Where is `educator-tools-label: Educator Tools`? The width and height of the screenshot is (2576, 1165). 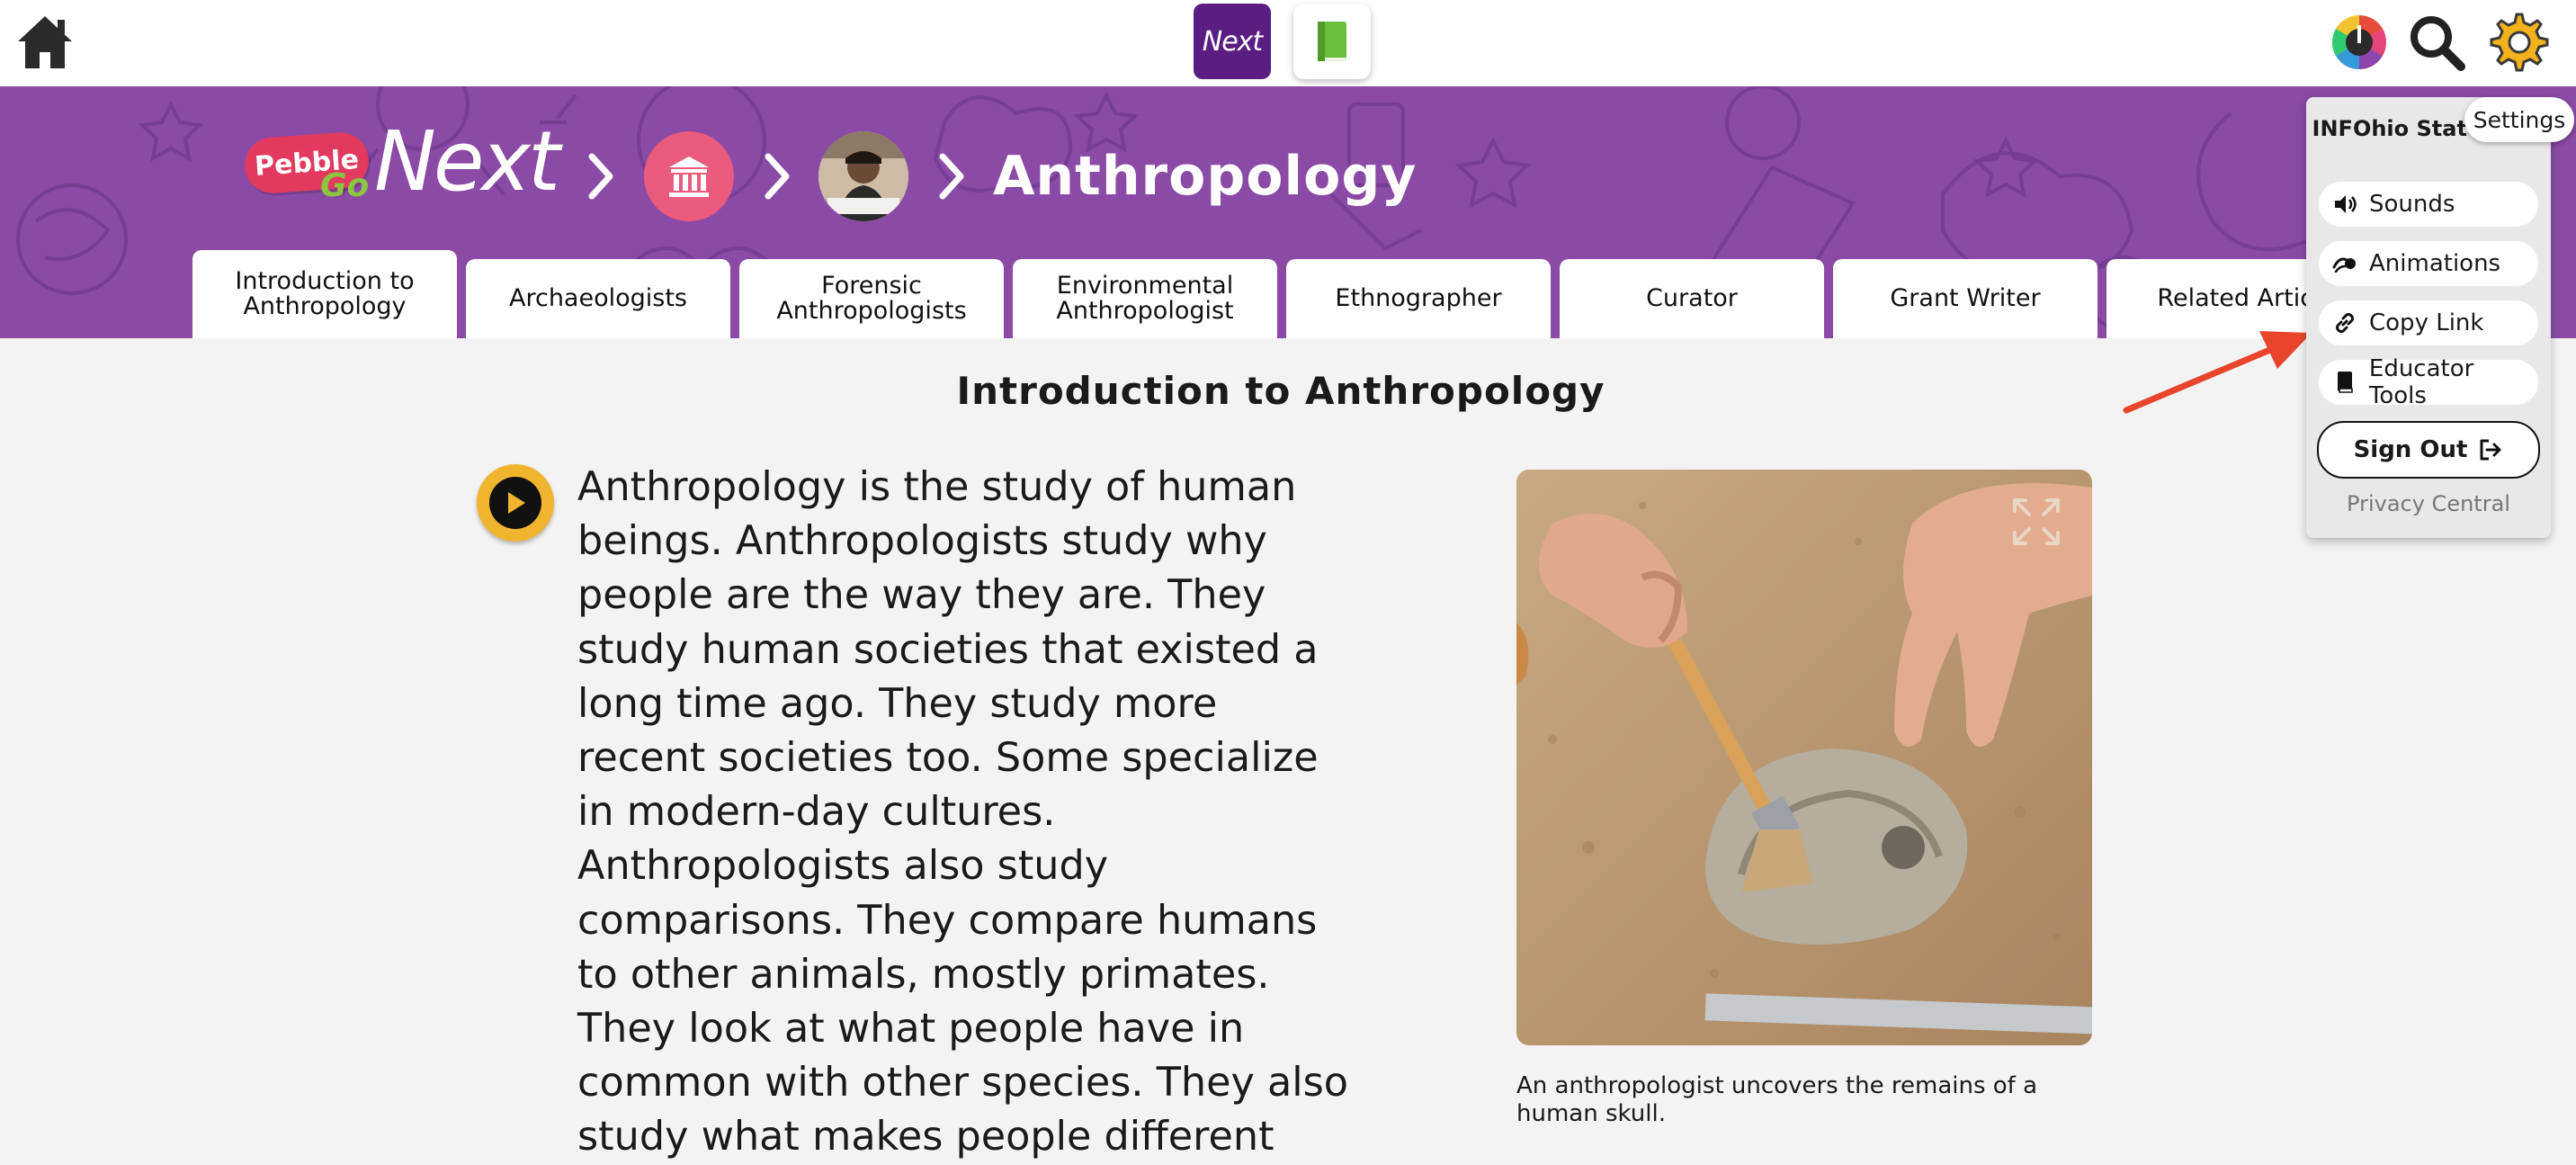
educator-tools-label: Educator Tools is located at coordinates (2421, 382).